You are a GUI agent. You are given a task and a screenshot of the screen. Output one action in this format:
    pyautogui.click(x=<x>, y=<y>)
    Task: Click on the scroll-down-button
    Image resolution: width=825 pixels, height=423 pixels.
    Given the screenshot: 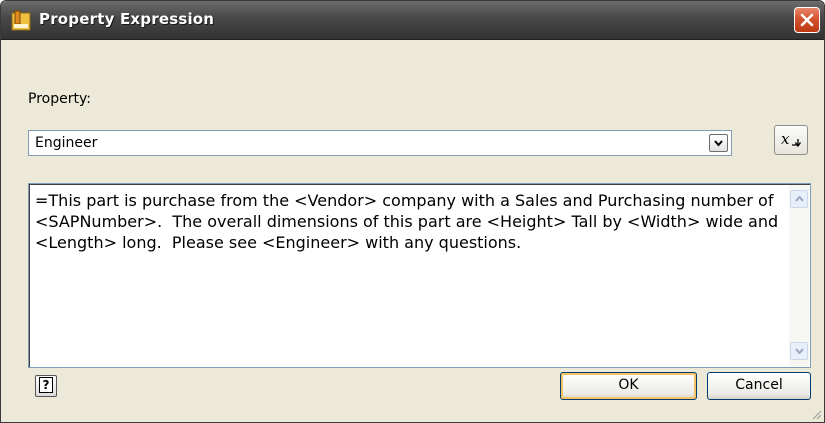 What is the action you would take?
    pyautogui.click(x=799, y=351)
    